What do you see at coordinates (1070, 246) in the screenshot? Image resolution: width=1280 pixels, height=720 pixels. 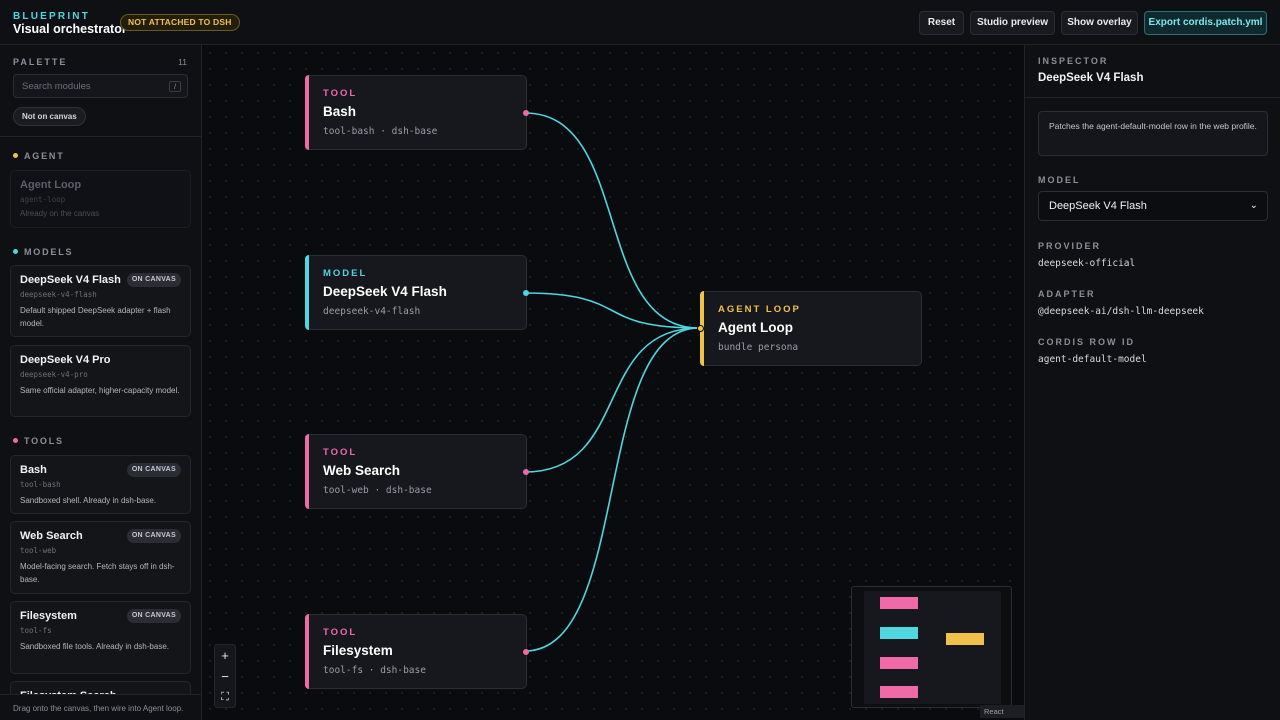 I see `provider-label: PROVIDER` at bounding box center [1070, 246].